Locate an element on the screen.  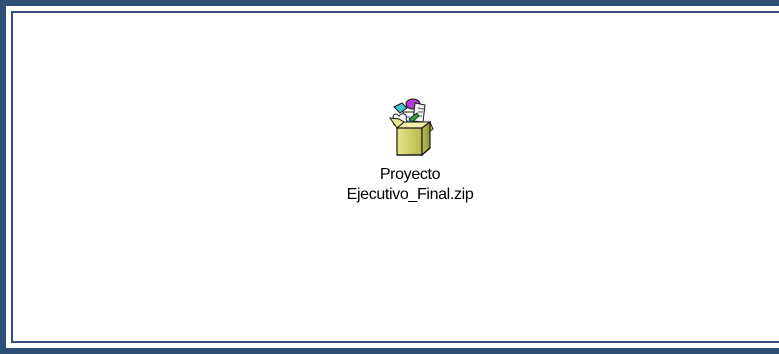
zip-archive-icon is located at coordinates (411, 127).